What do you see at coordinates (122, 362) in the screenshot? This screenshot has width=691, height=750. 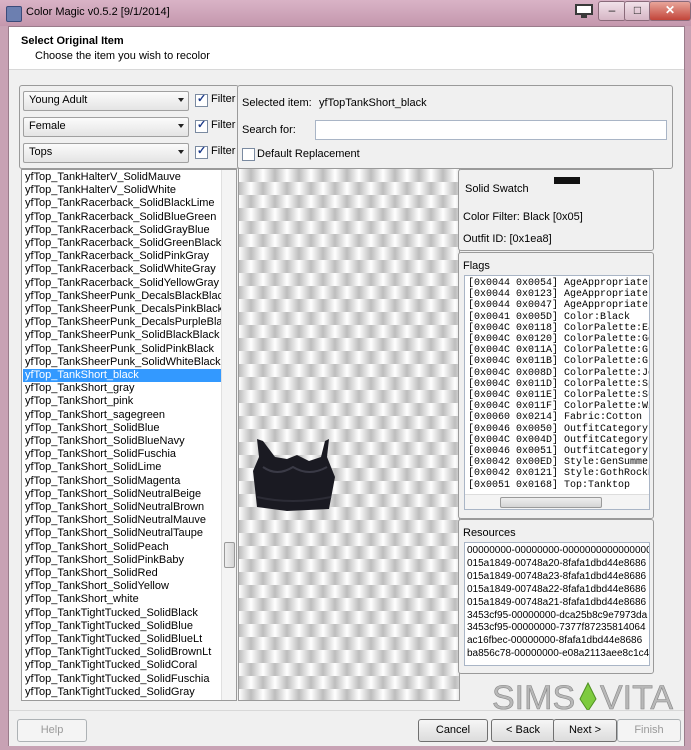 I see `list-item: yfTop_TankSheerPunk_SolidWhiteBlack` at bounding box center [122, 362].